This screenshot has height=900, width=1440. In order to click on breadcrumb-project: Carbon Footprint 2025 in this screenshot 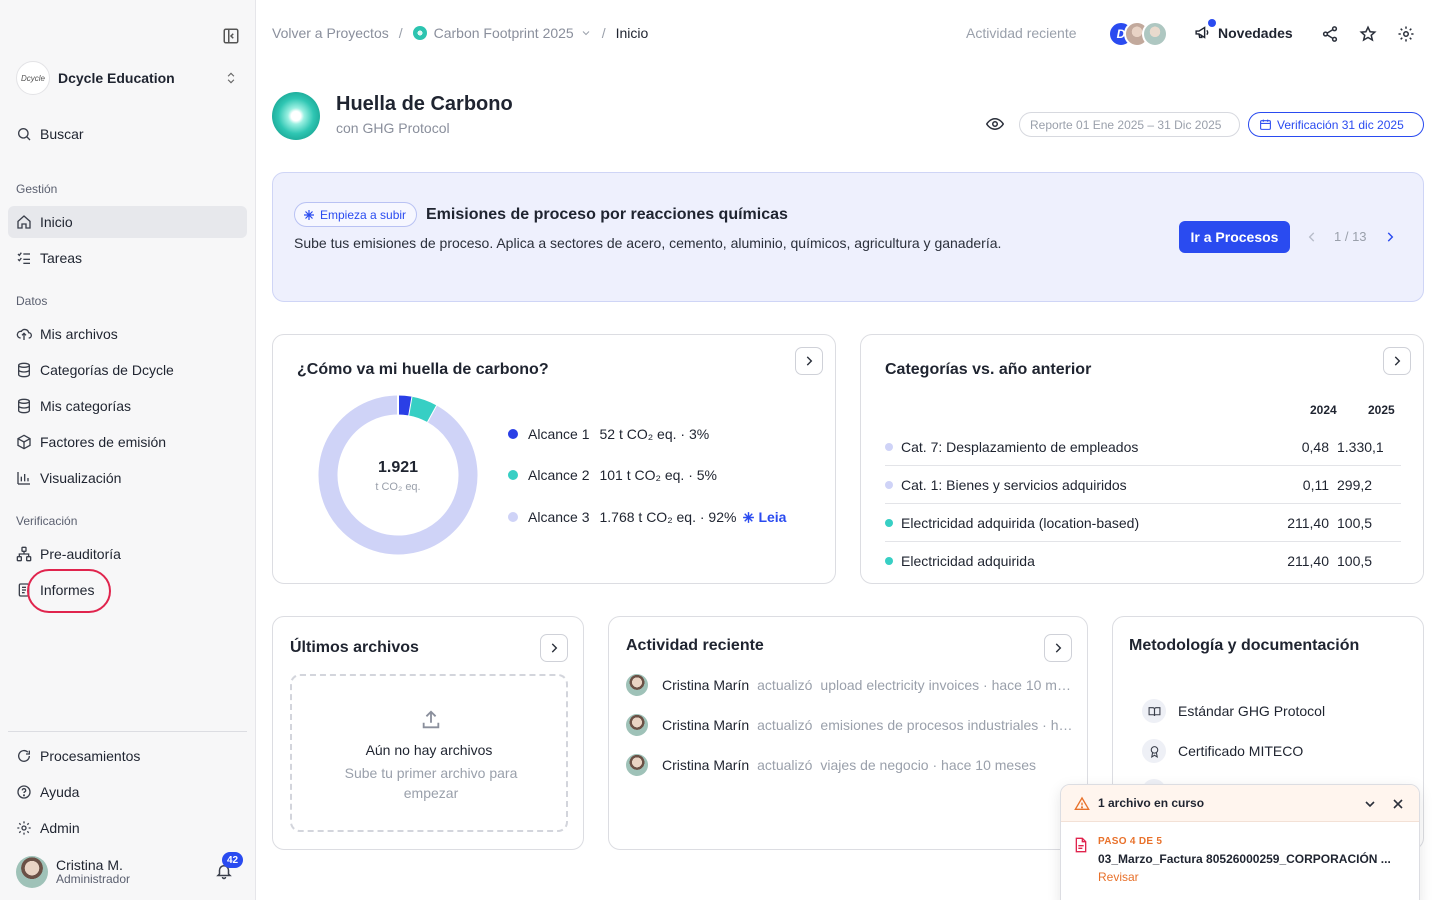, I will do `click(504, 33)`.